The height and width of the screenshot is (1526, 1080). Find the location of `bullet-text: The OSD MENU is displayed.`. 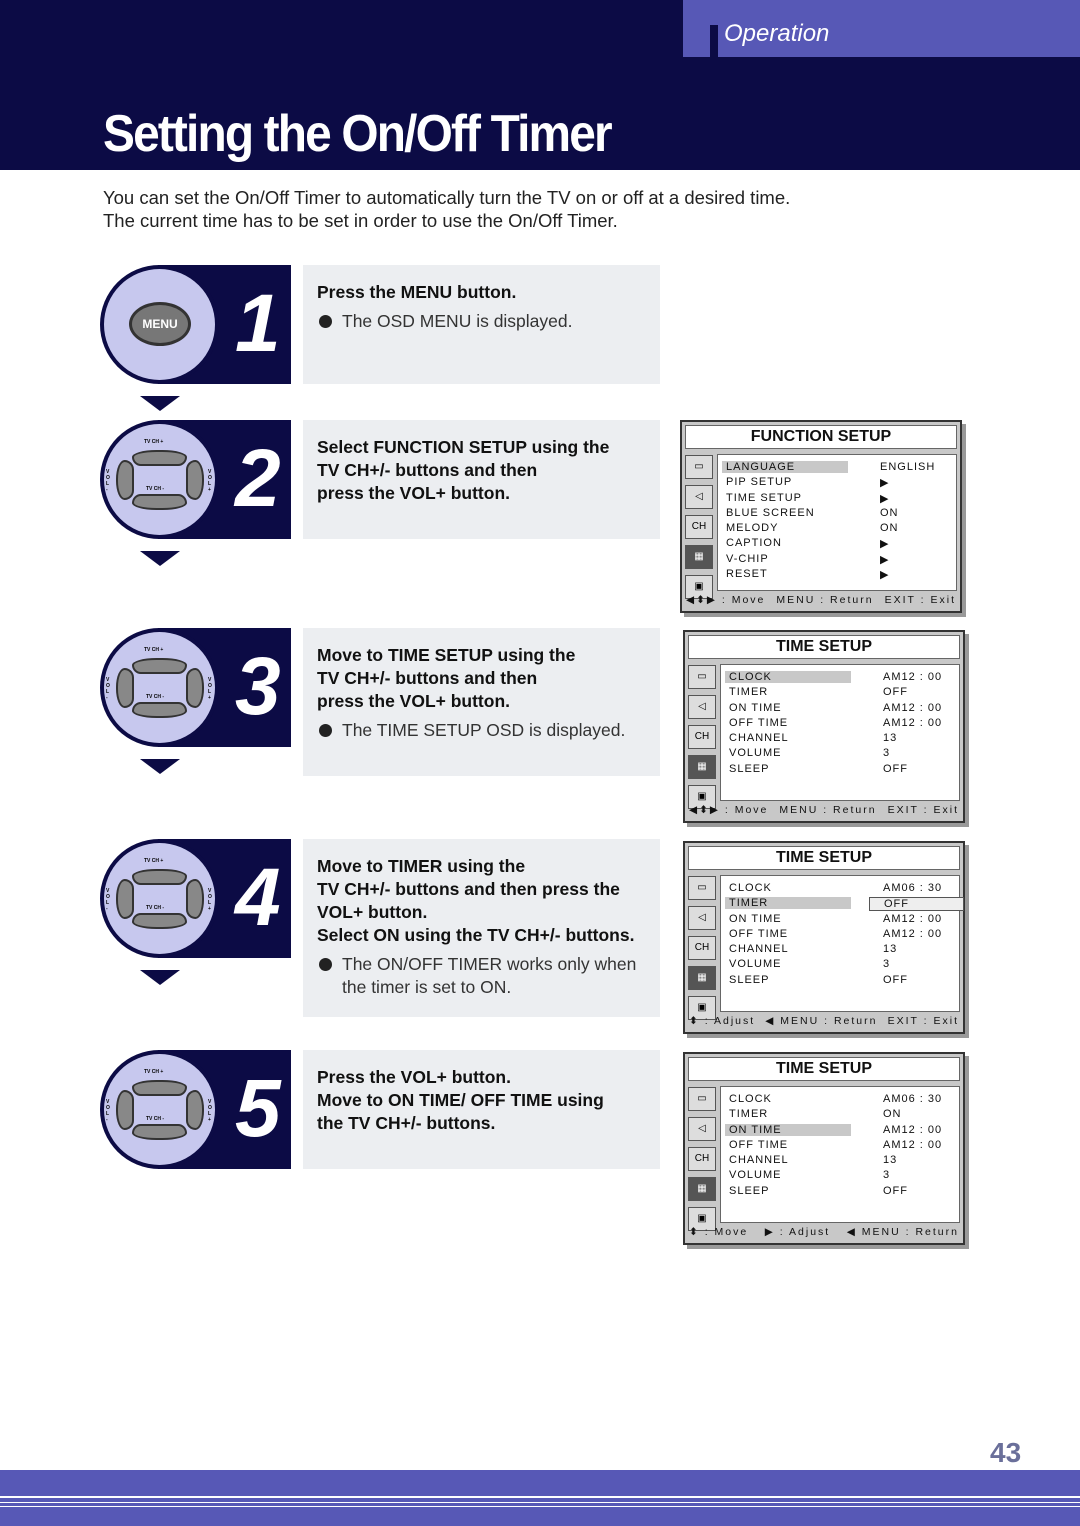

bullet-text: The OSD MENU is displayed. is located at coordinates (457, 321).